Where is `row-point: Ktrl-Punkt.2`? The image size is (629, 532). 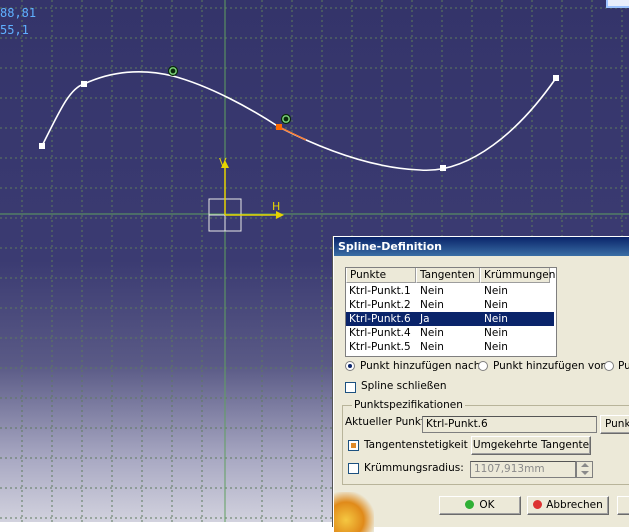 row-point: Ktrl-Punkt.2 is located at coordinates (380, 305).